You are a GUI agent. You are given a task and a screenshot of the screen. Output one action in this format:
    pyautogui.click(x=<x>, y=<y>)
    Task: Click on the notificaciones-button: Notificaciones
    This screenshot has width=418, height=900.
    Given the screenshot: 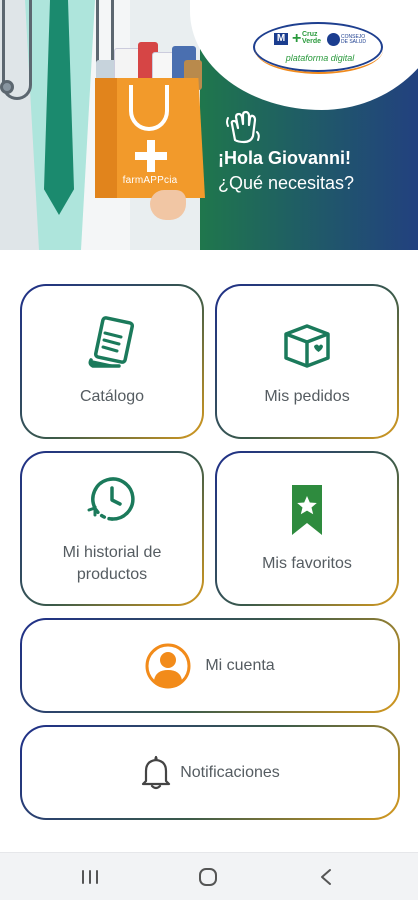 What is the action you would take?
    pyautogui.click(x=210, y=772)
    